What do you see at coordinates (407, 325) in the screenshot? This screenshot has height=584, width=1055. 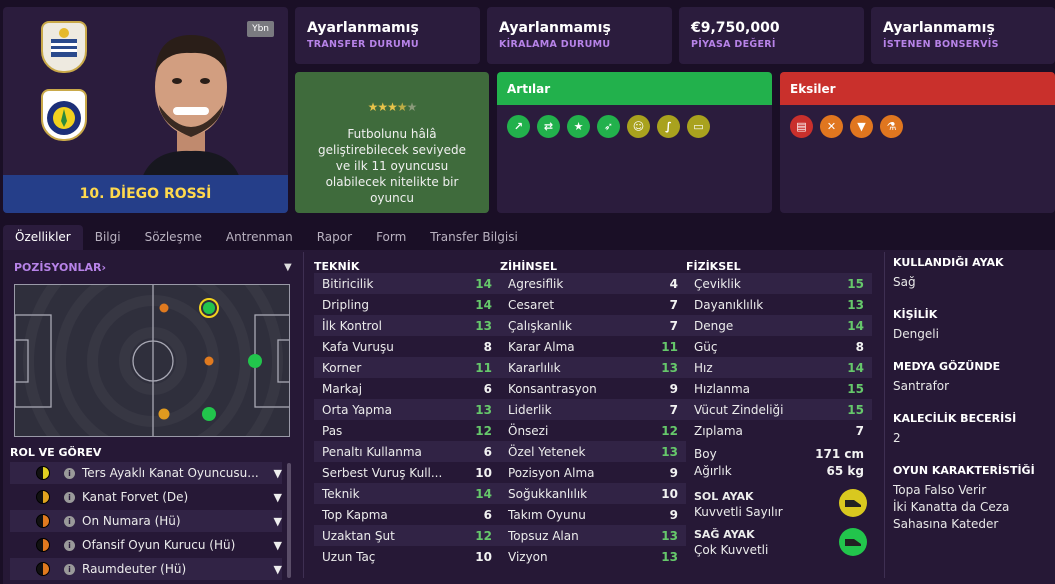 I see `attribute-row: İlk Kontrol 13` at bounding box center [407, 325].